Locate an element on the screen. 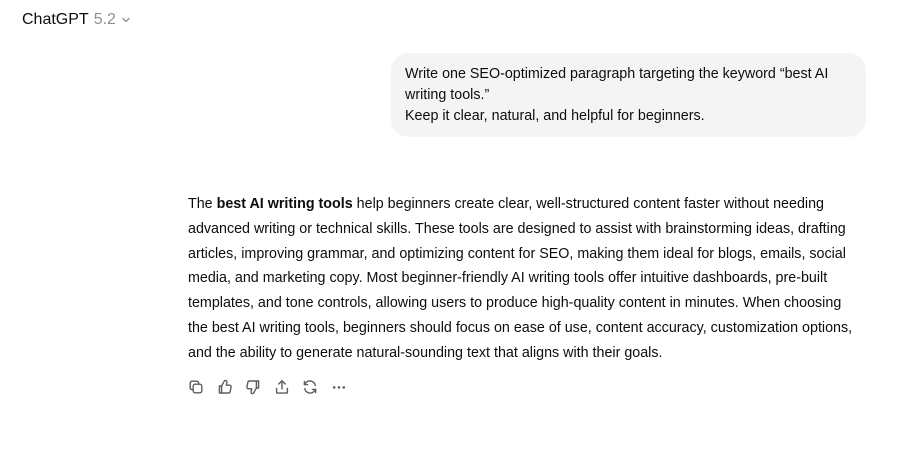  copy-button is located at coordinates (196, 387).